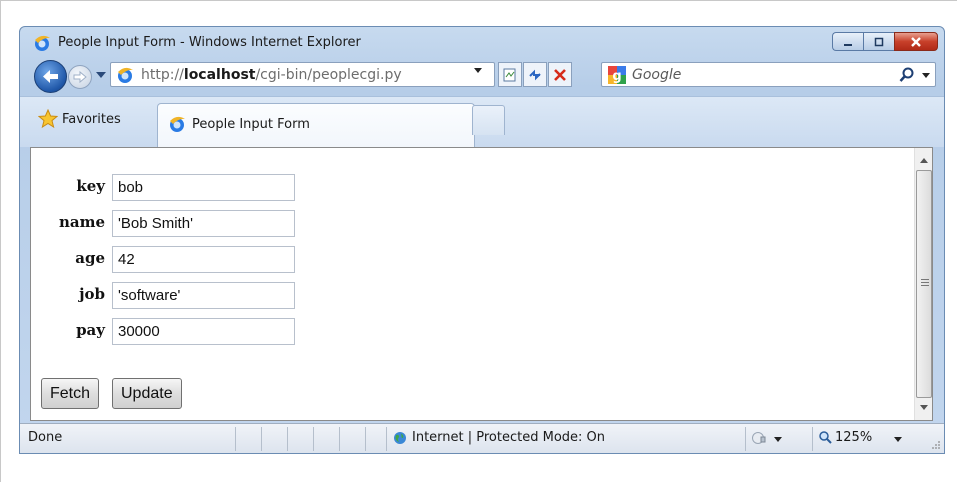  I want to click on field-label: pay, so click(90, 330).